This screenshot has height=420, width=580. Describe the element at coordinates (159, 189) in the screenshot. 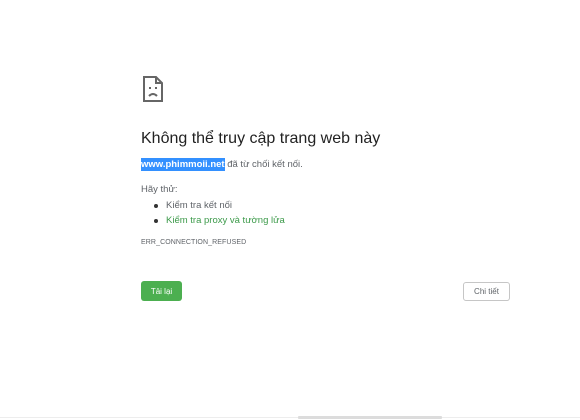

I see `try-label: Hãy thử:` at that location.